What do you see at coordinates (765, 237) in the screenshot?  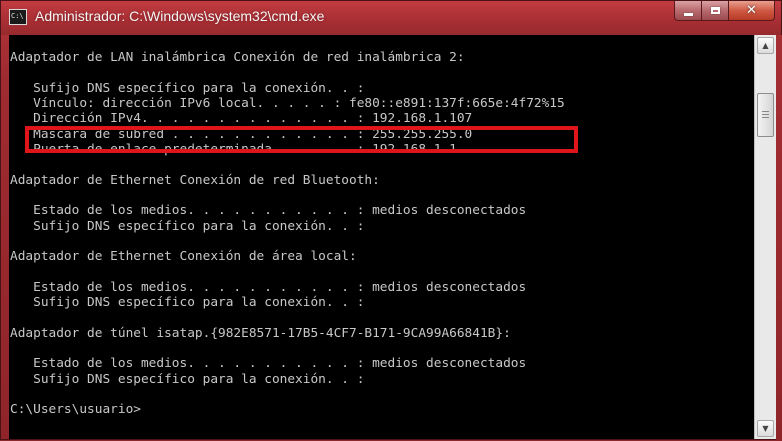 I see `vertical-scrollbar: ▲ ▼` at bounding box center [765, 237].